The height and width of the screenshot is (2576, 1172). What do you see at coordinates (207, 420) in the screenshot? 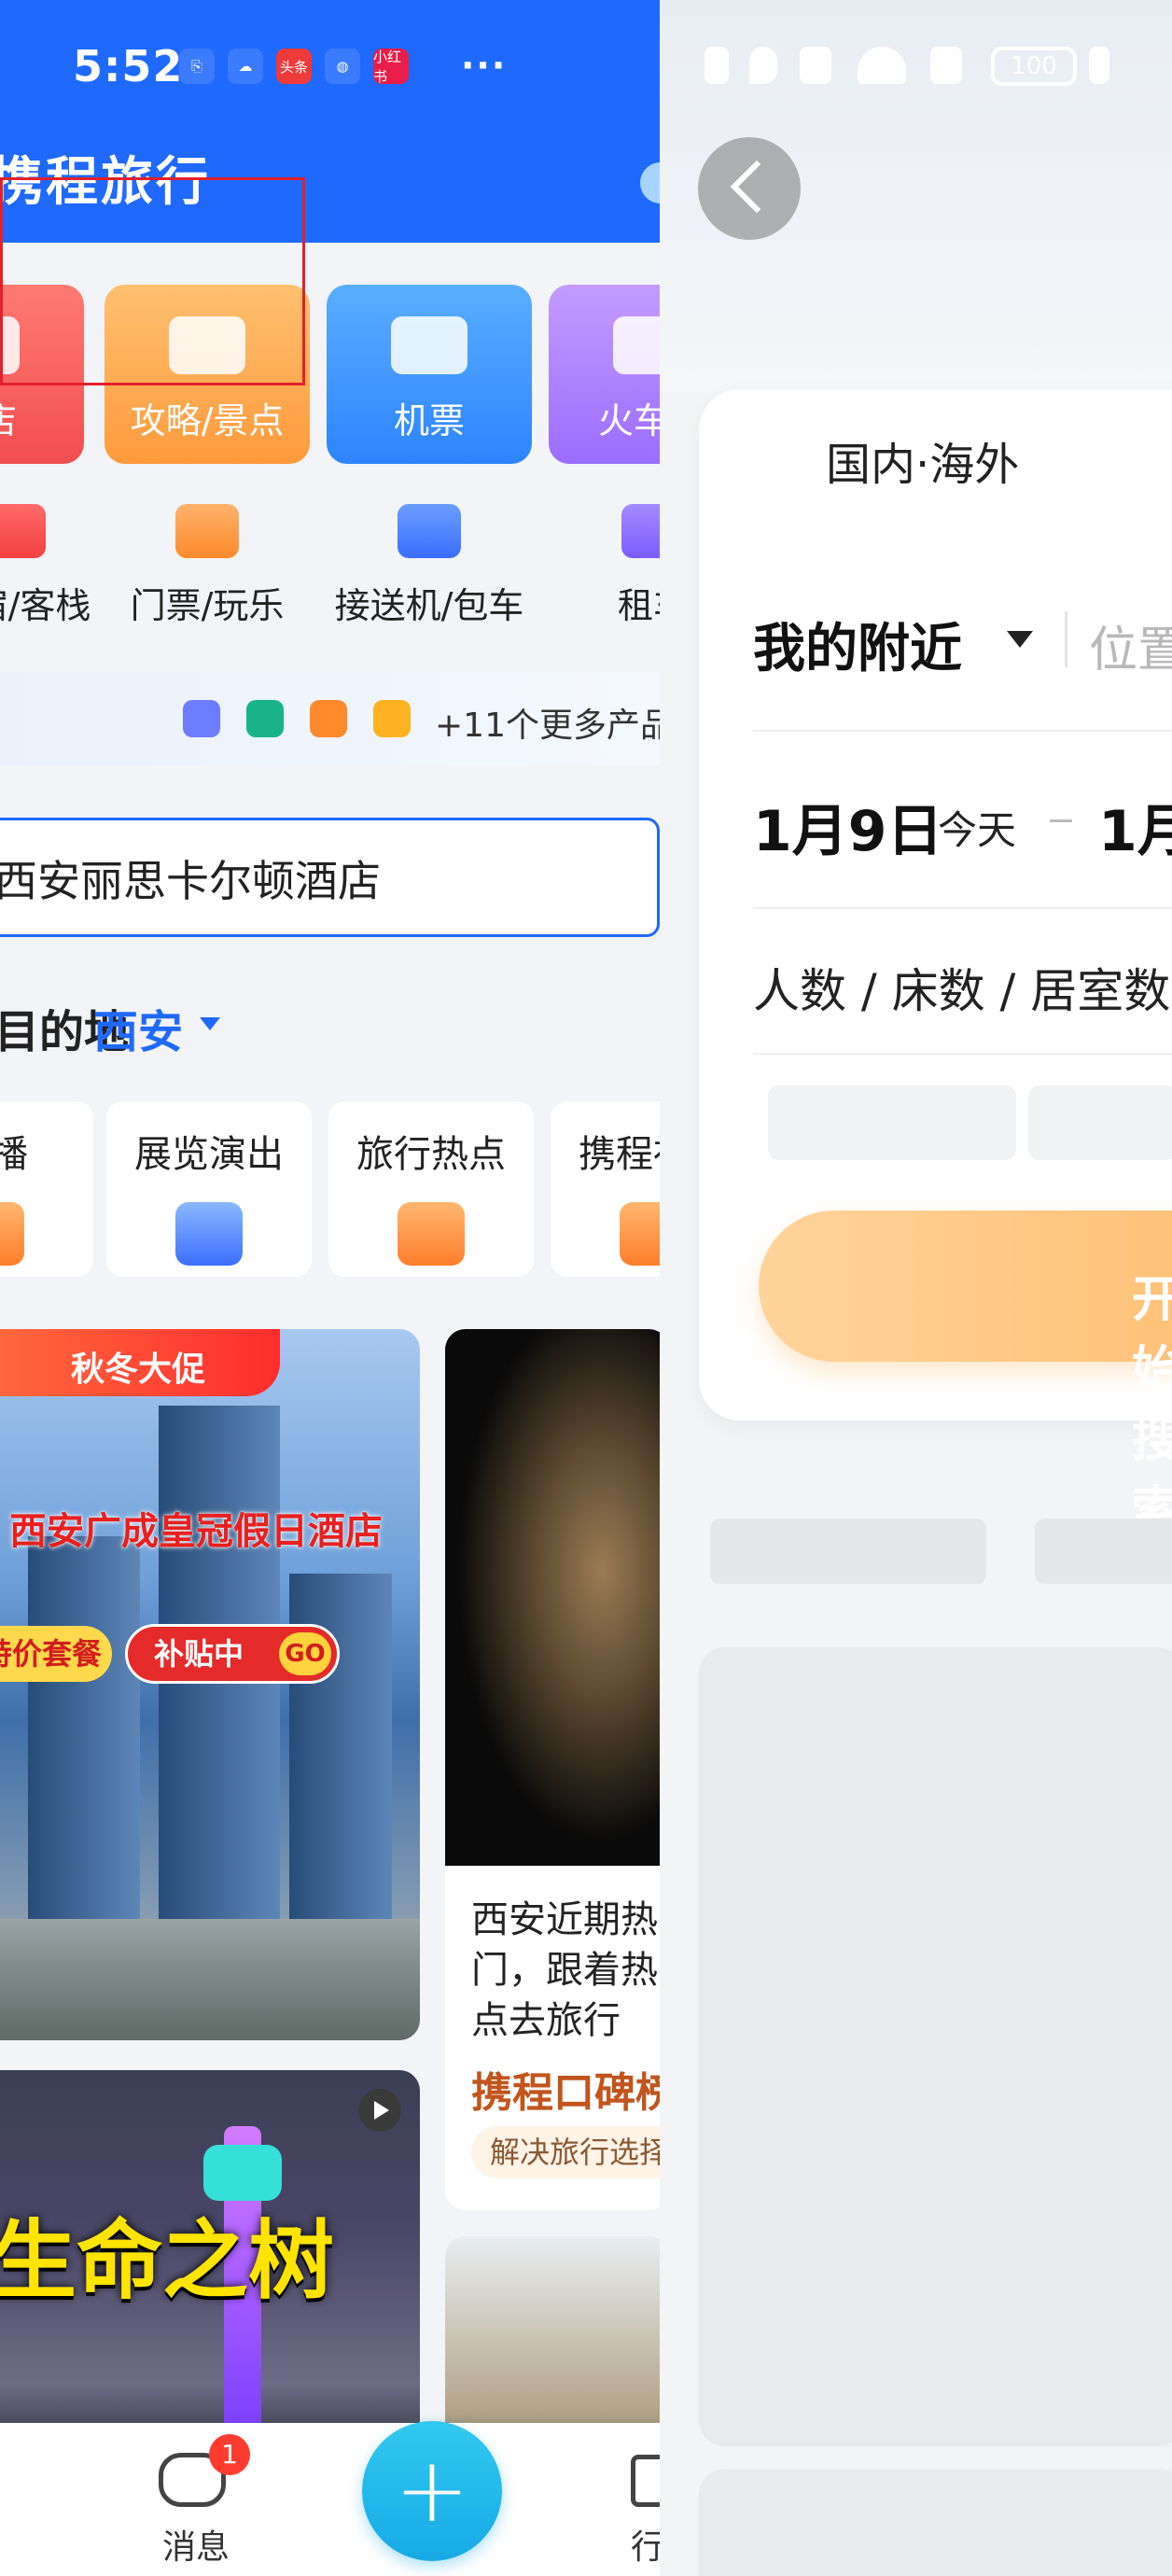
I see `tile-label: 攻略/景点` at bounding box center [207, 420].